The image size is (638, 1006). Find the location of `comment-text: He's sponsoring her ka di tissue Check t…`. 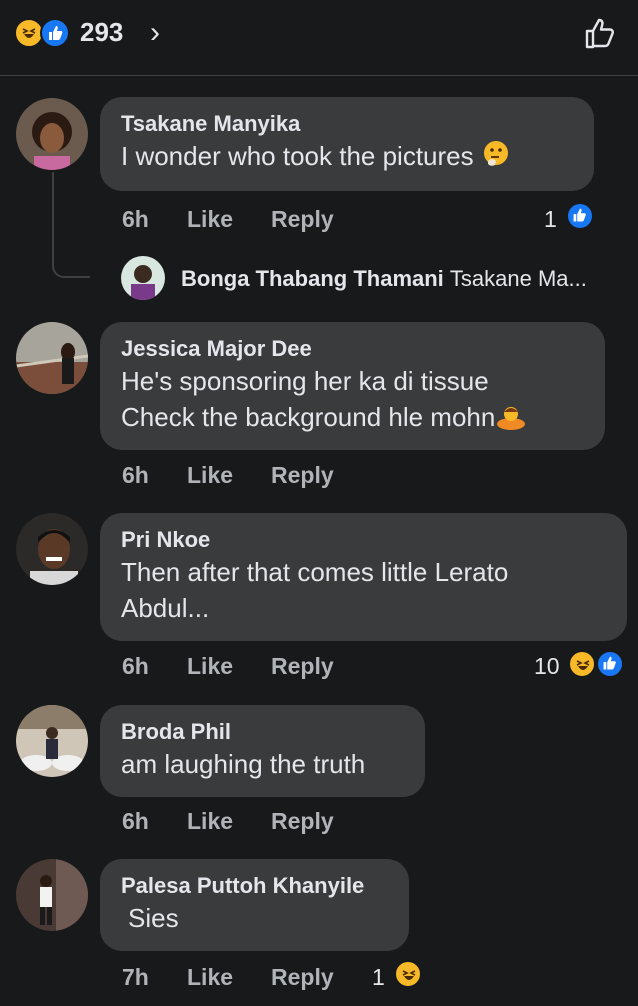

comment-text: He's sponsoring her ka di tissue Check t… is located at coordinates (353, 399).